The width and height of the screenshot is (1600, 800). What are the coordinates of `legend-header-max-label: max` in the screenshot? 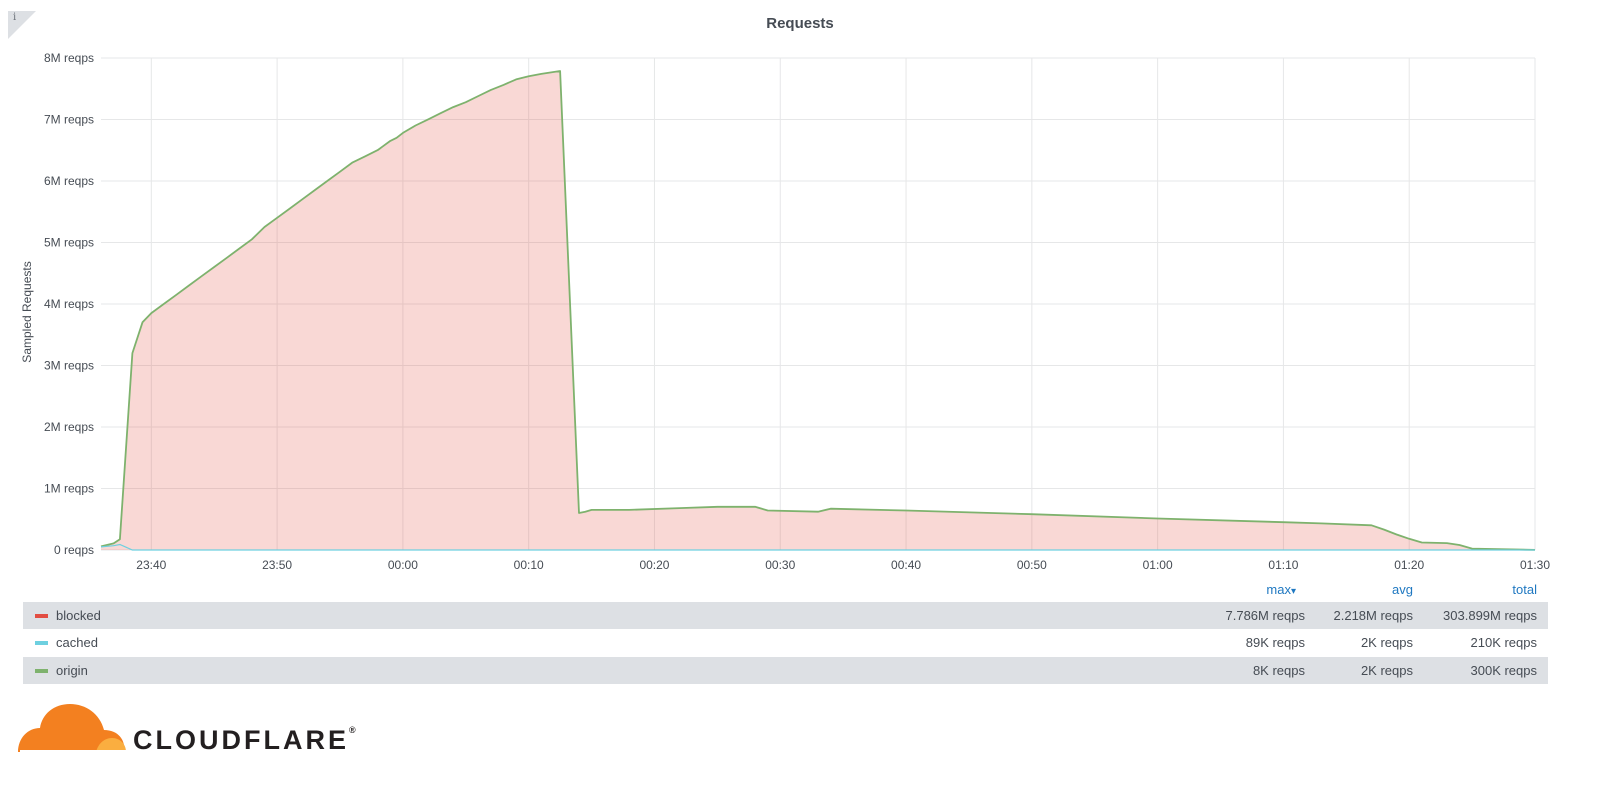 It's located at (1278, 589).